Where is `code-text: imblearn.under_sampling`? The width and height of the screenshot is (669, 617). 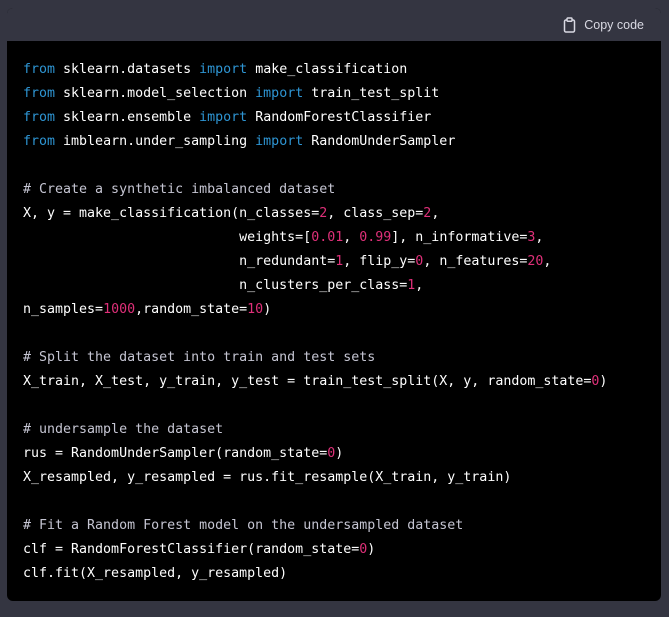 code-text: imblearn.under_sampling is located at coordinates (155, 141).